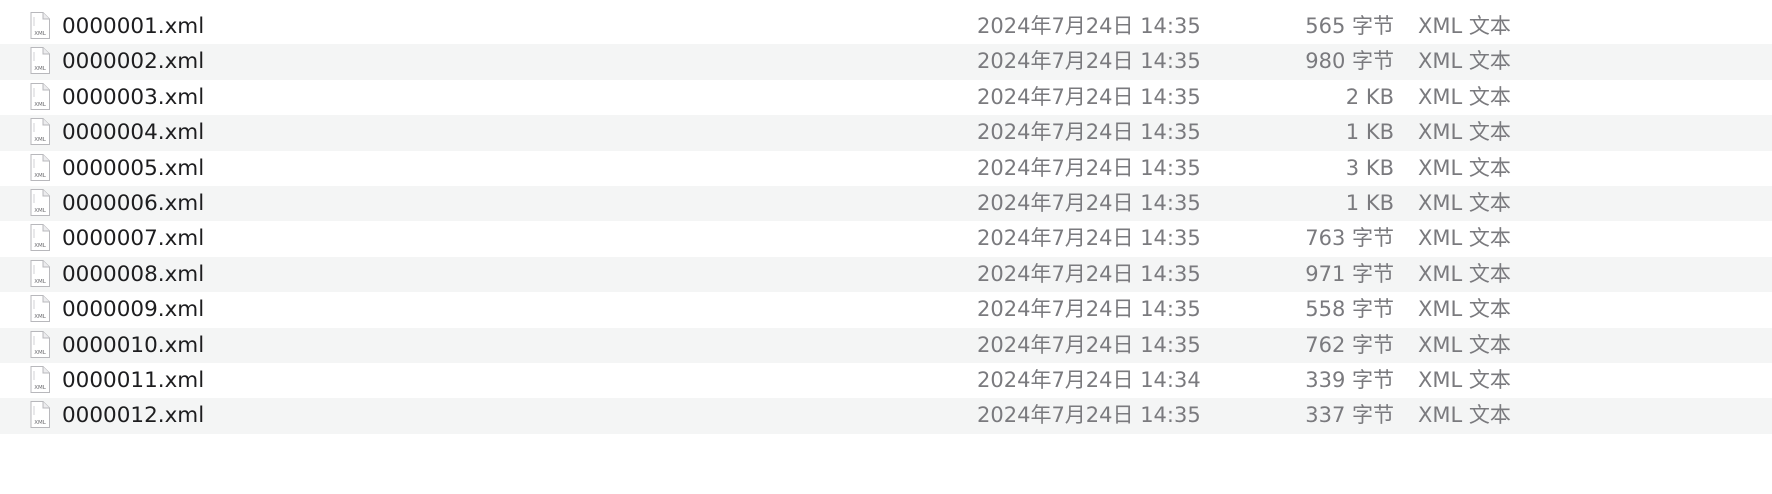  What do you see at coordinates (1349, 344) in the screenshot?
I see `file-size: 762 字节` at bounding box center [1349, 344].